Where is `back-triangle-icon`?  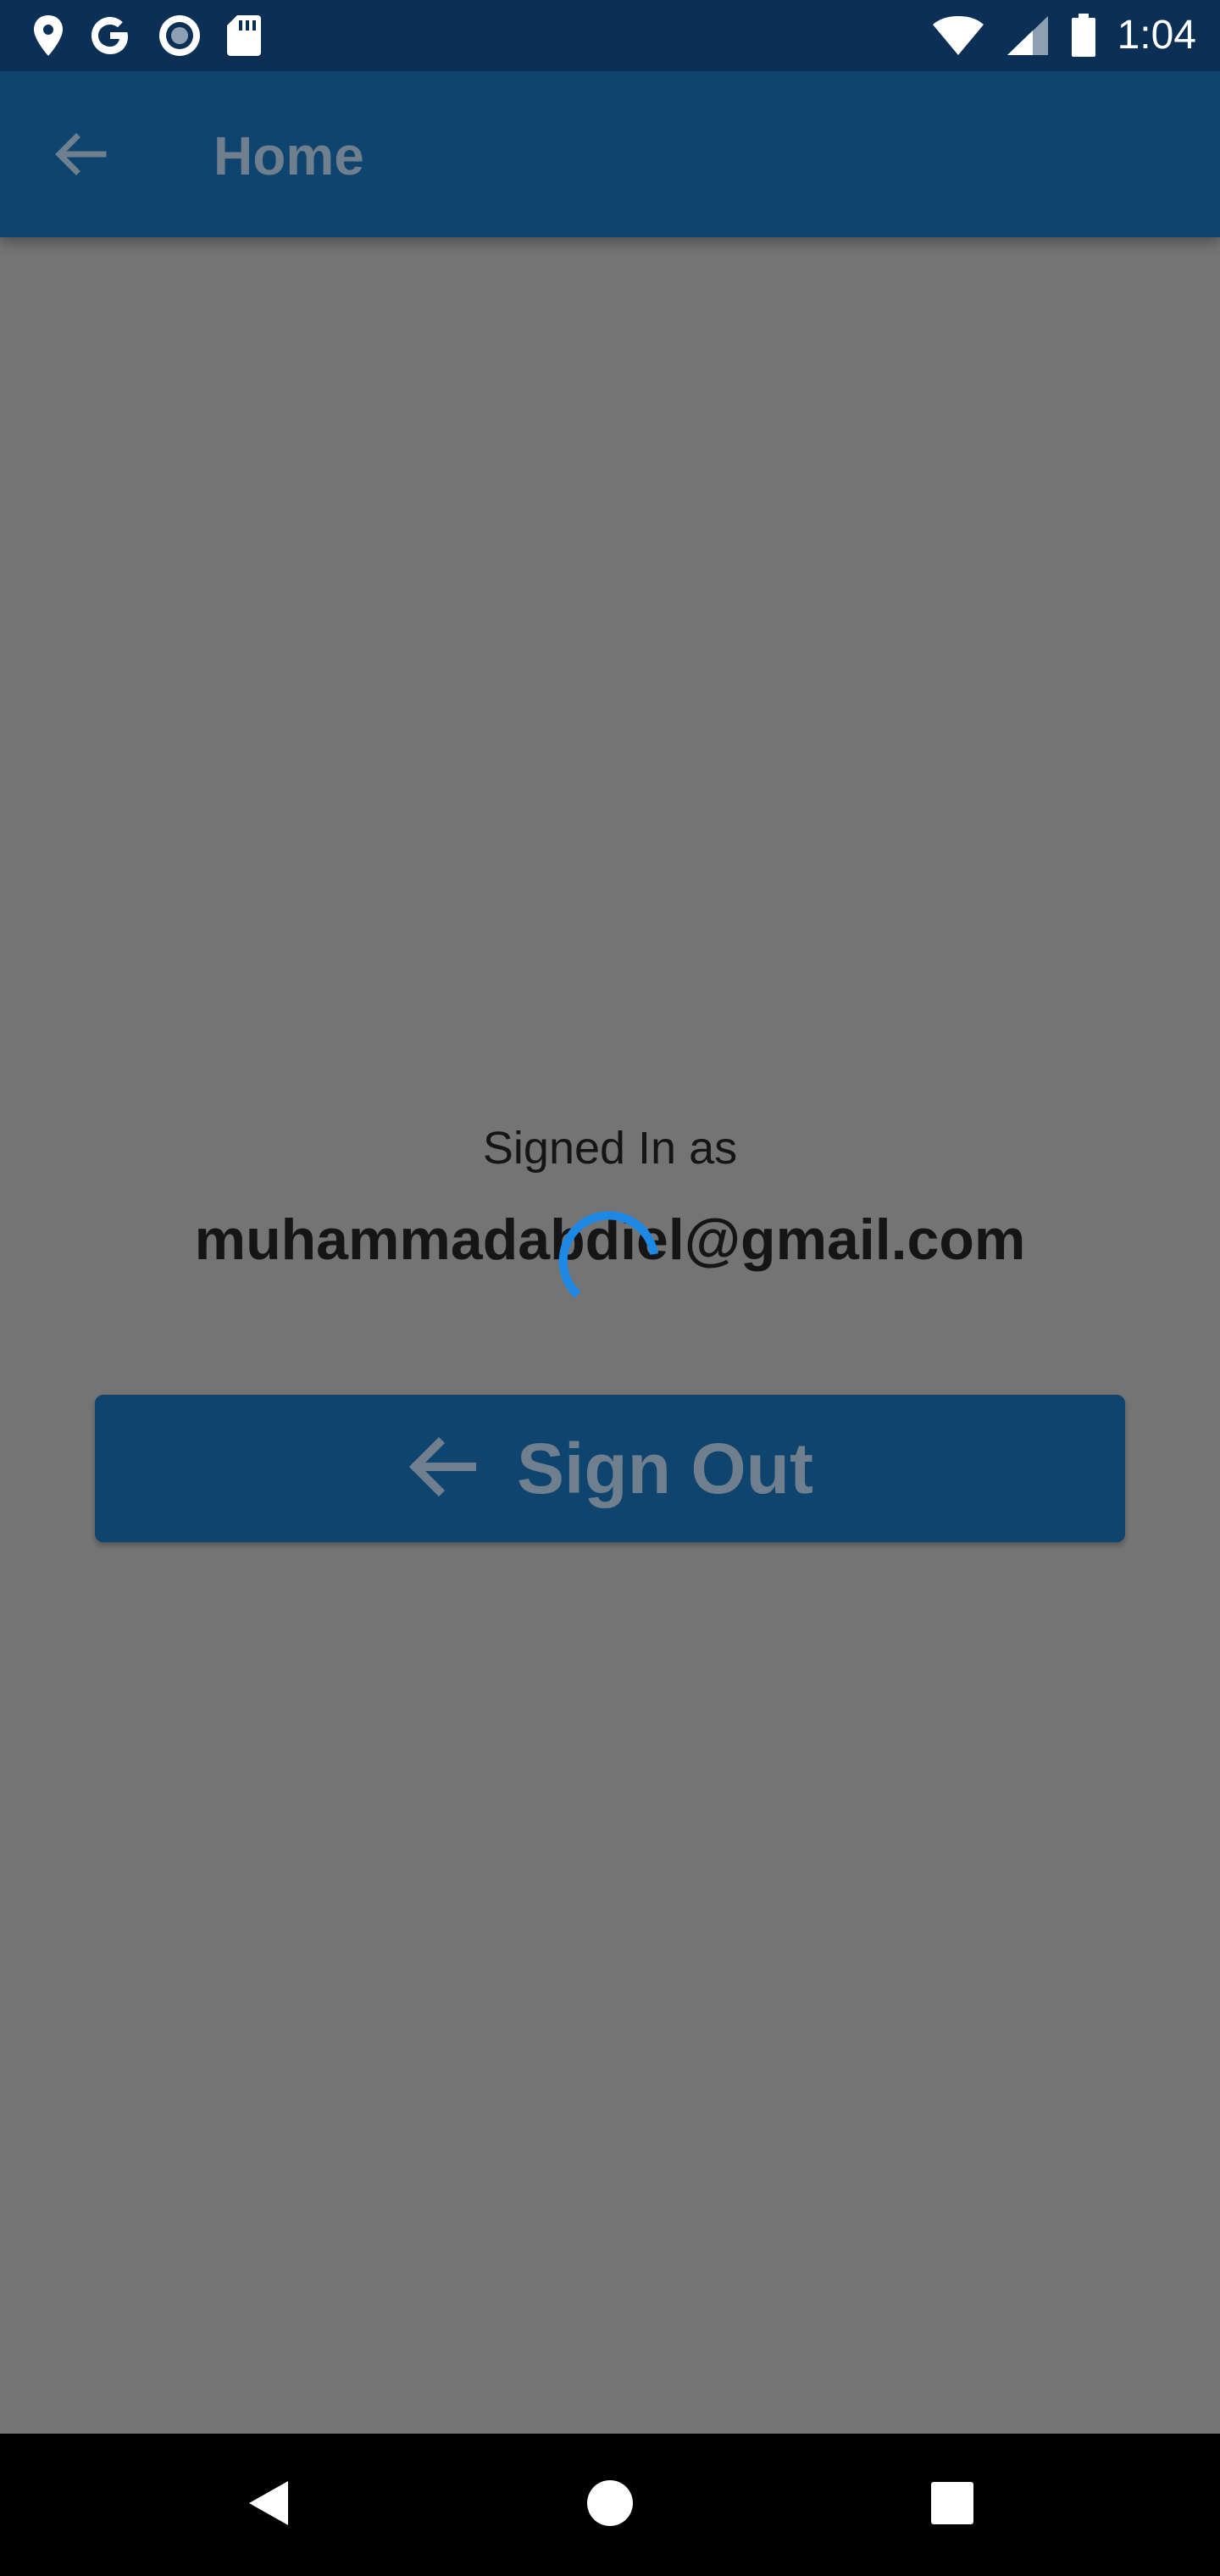 back-triangle-icon is located at coordinates (267, 2505).